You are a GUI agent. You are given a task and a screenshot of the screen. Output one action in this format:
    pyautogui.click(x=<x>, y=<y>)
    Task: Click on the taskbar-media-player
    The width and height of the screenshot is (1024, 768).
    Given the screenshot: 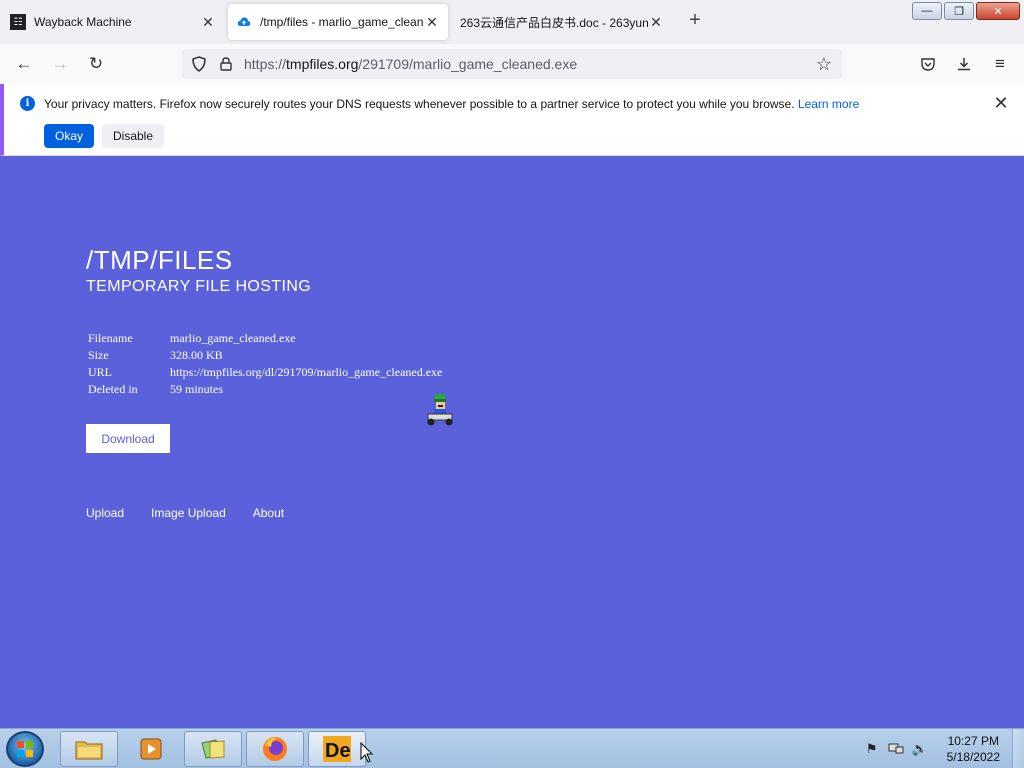 What is the action you would take?
    pyautogui.click(x=151, y=749)
    